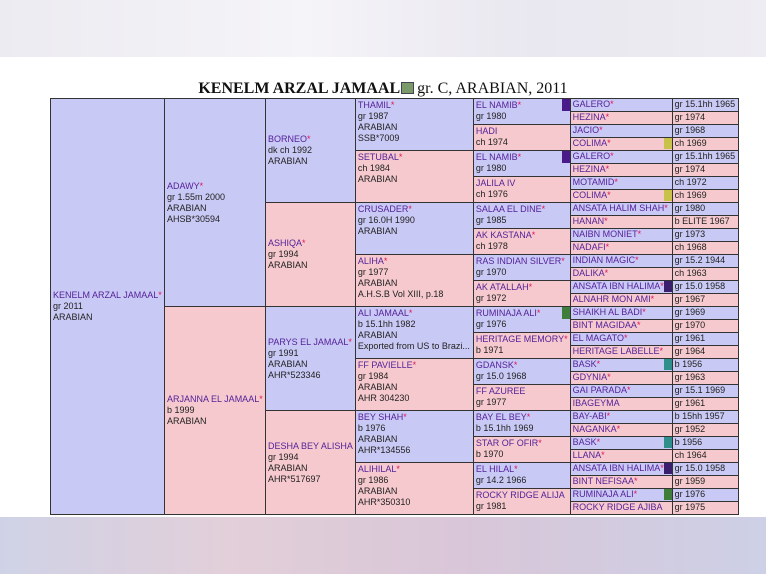 The height and width of the screenshot is (574, 766). I want to click on gen5-name-link: GDYNIA, so click(590, 378).